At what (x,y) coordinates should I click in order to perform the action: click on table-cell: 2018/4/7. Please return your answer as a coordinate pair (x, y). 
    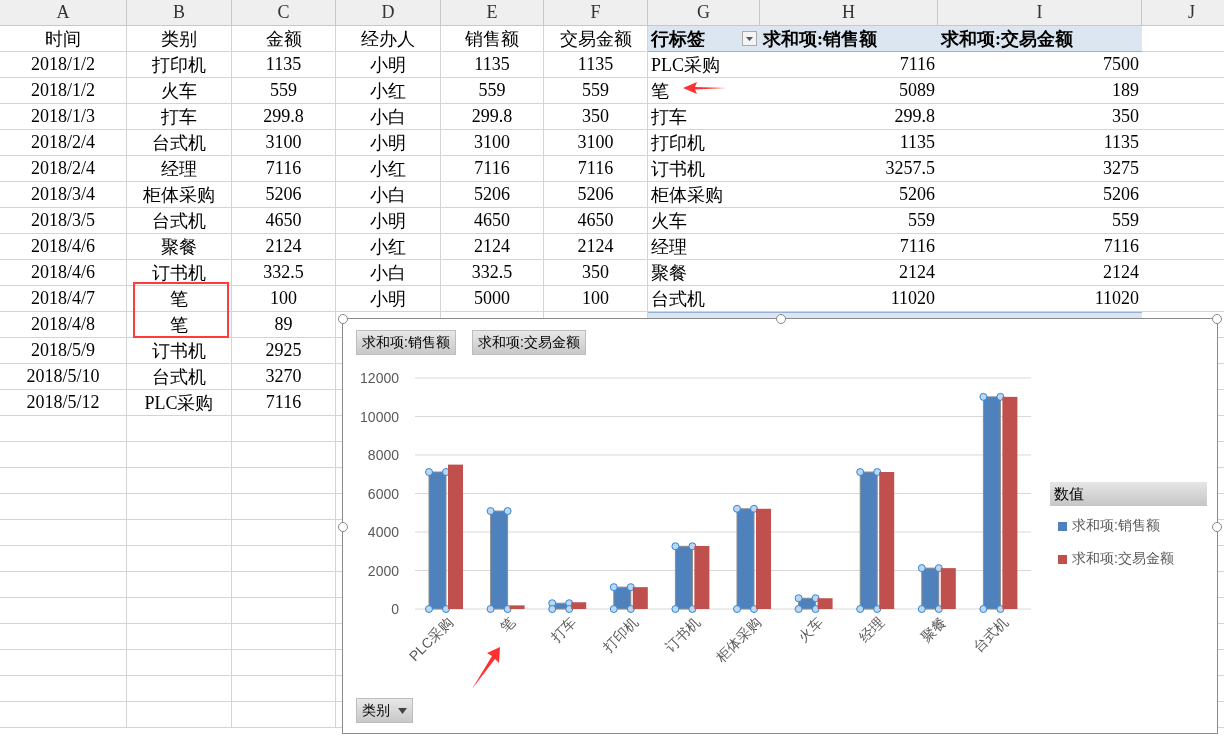
    Looking at the image, I should click on (63, 299).